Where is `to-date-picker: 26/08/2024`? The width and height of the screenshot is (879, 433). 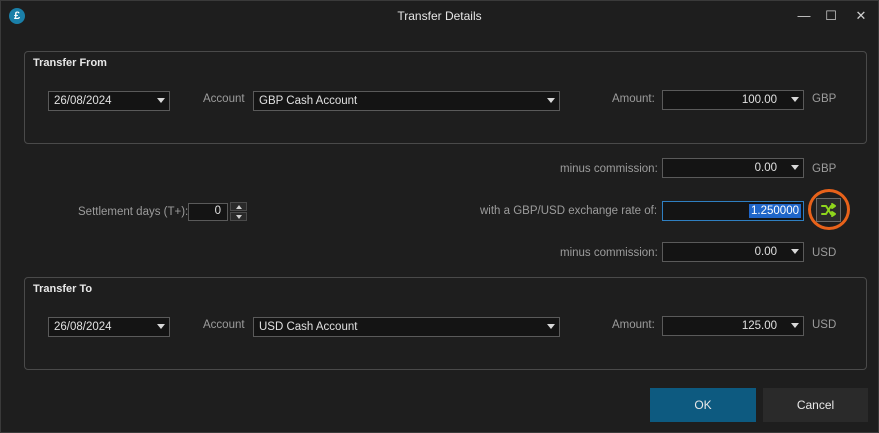 to-date-picker: 26/08/2024 is located at coordinates (109, 327).